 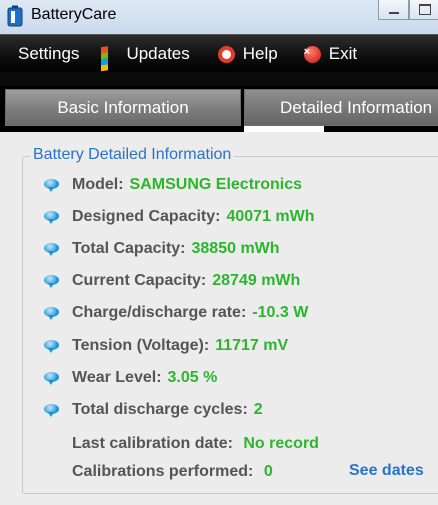 What do you see at coordinates (98, 184) in the screenshot?
I see `info-label: Model:` at bounding box center [98, 184].